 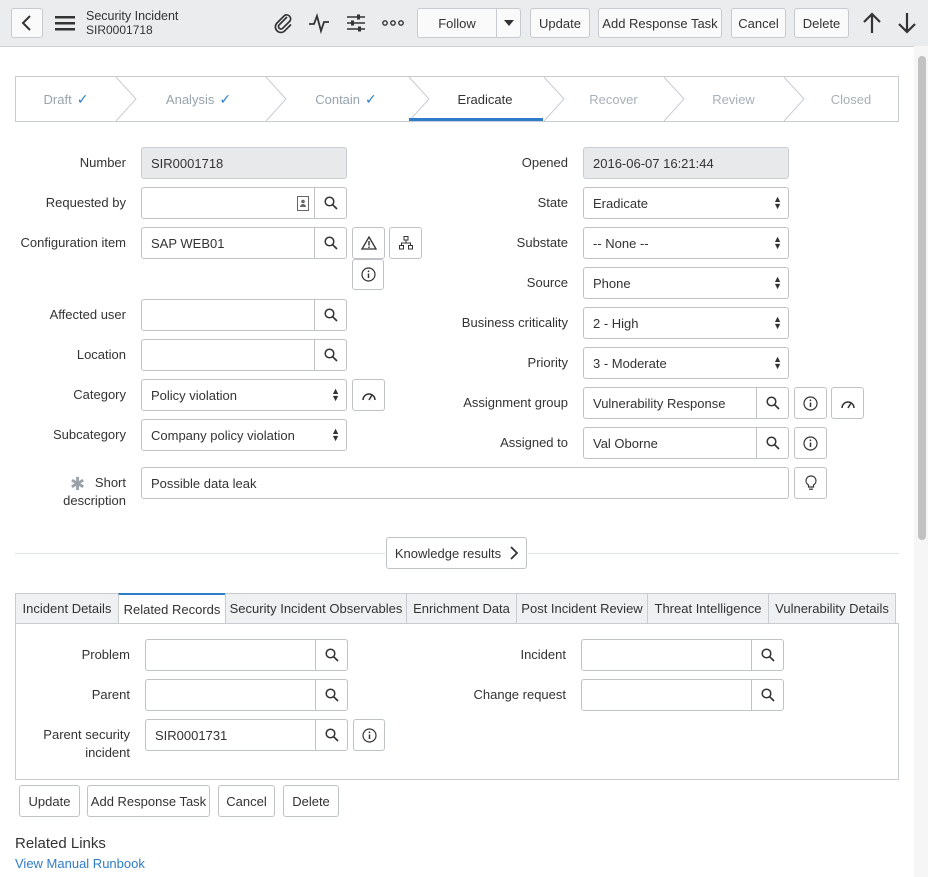 I want to click on tab-incident-details: Incident Details, so click(x=67, y=608).